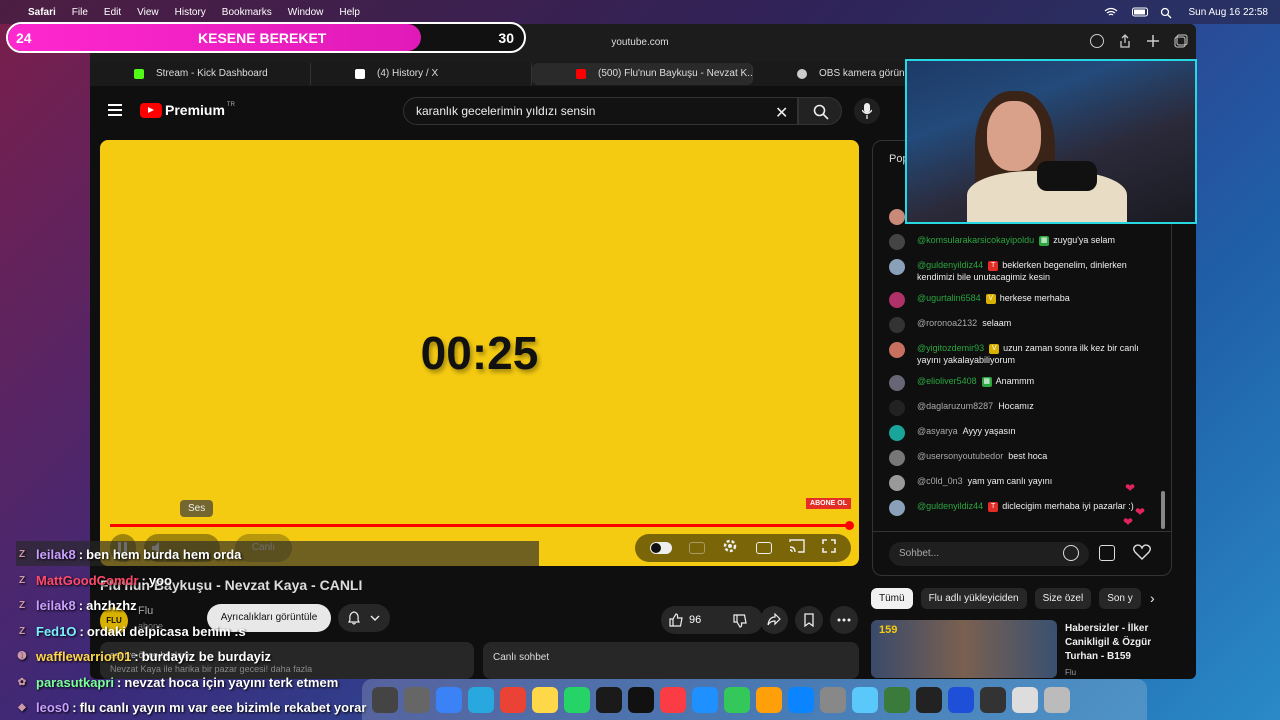 The width and height of the screenshot is (1280, 720). Describe the element at coordinates (949, 298) in the screenshot. I see `chat-username: @ugurtalin6584` at that location.